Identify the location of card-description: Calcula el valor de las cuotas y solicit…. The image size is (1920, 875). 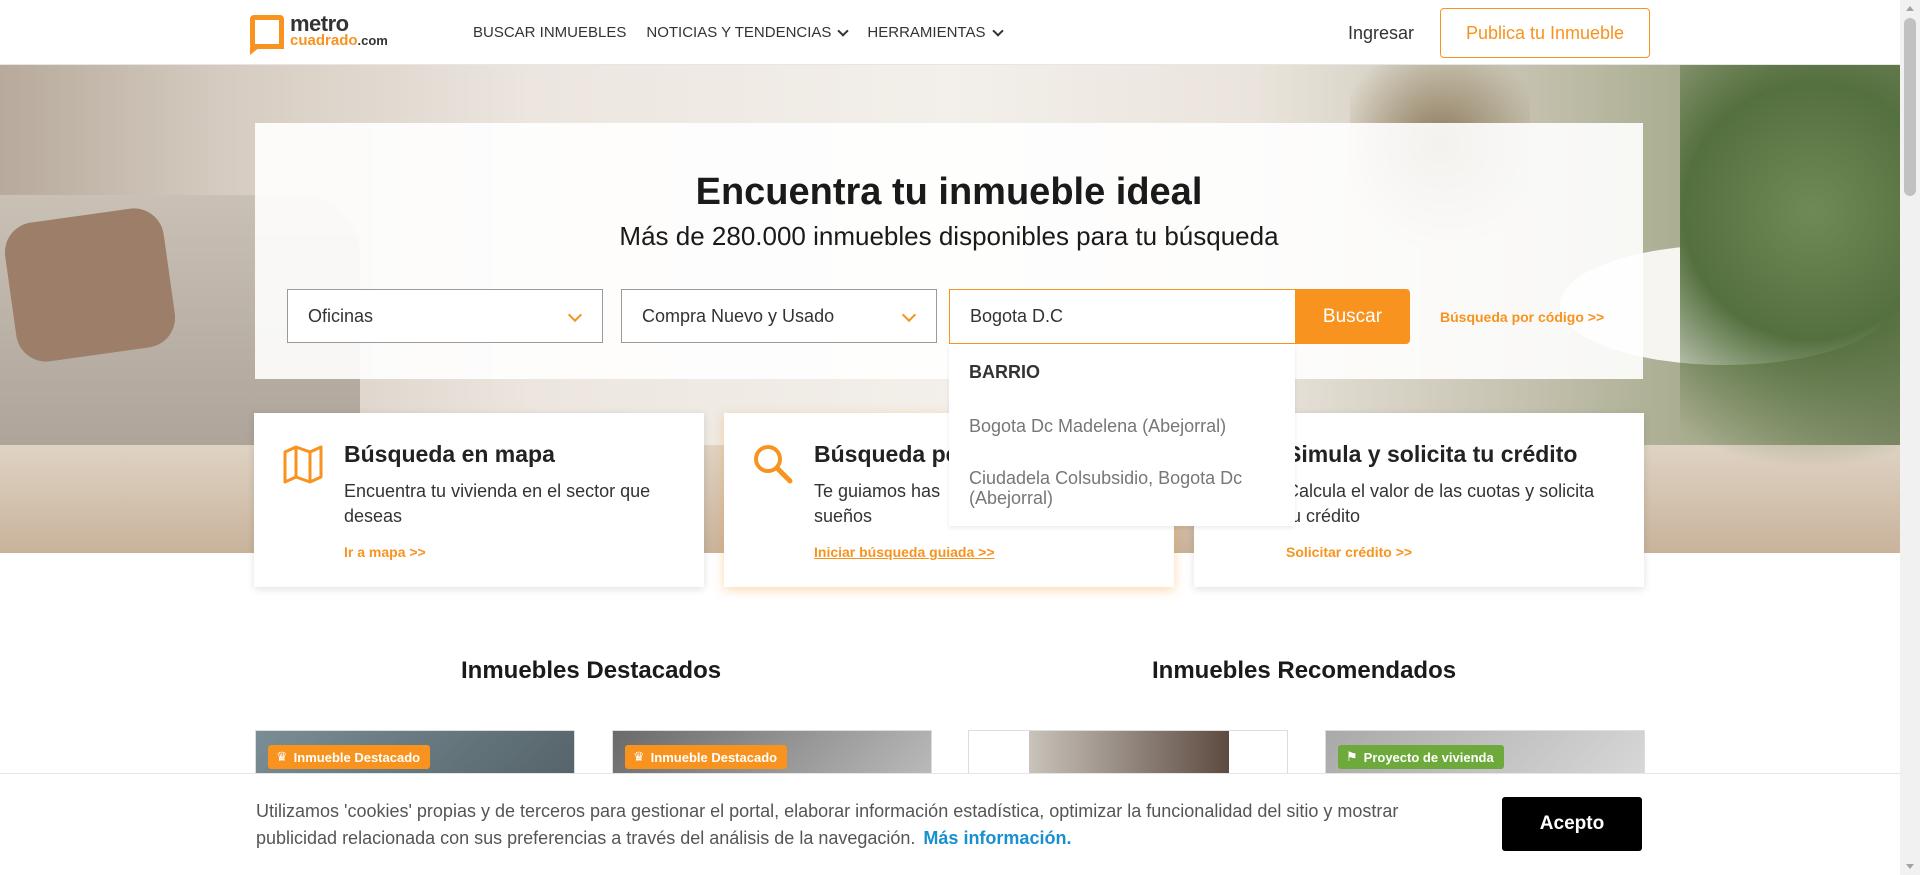
(1440, 503).